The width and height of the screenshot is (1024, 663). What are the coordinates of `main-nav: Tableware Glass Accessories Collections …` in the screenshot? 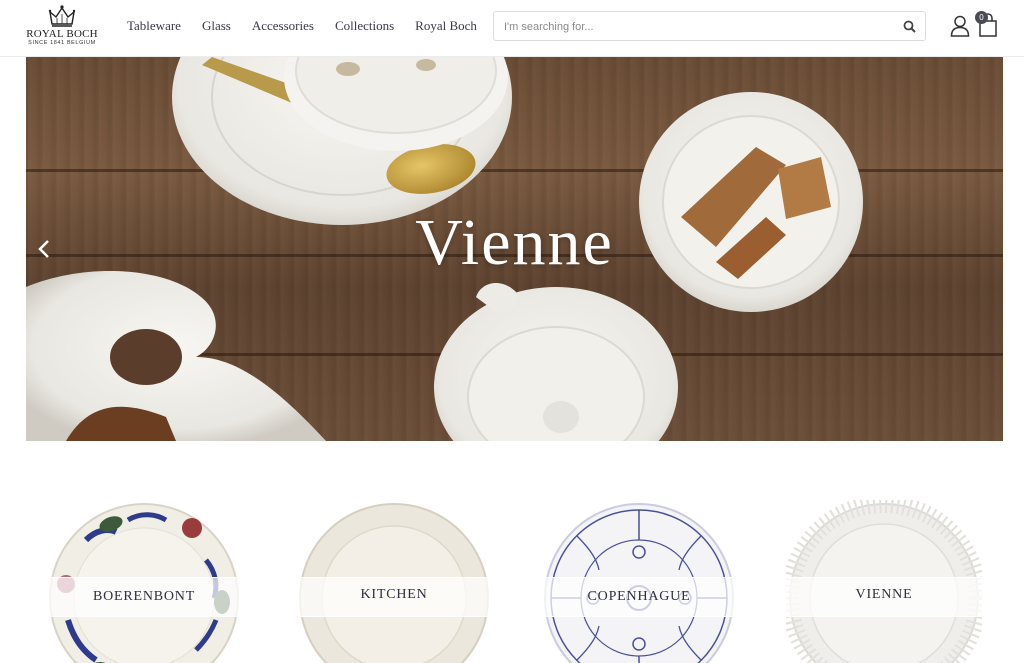 It's located at (302, 26).